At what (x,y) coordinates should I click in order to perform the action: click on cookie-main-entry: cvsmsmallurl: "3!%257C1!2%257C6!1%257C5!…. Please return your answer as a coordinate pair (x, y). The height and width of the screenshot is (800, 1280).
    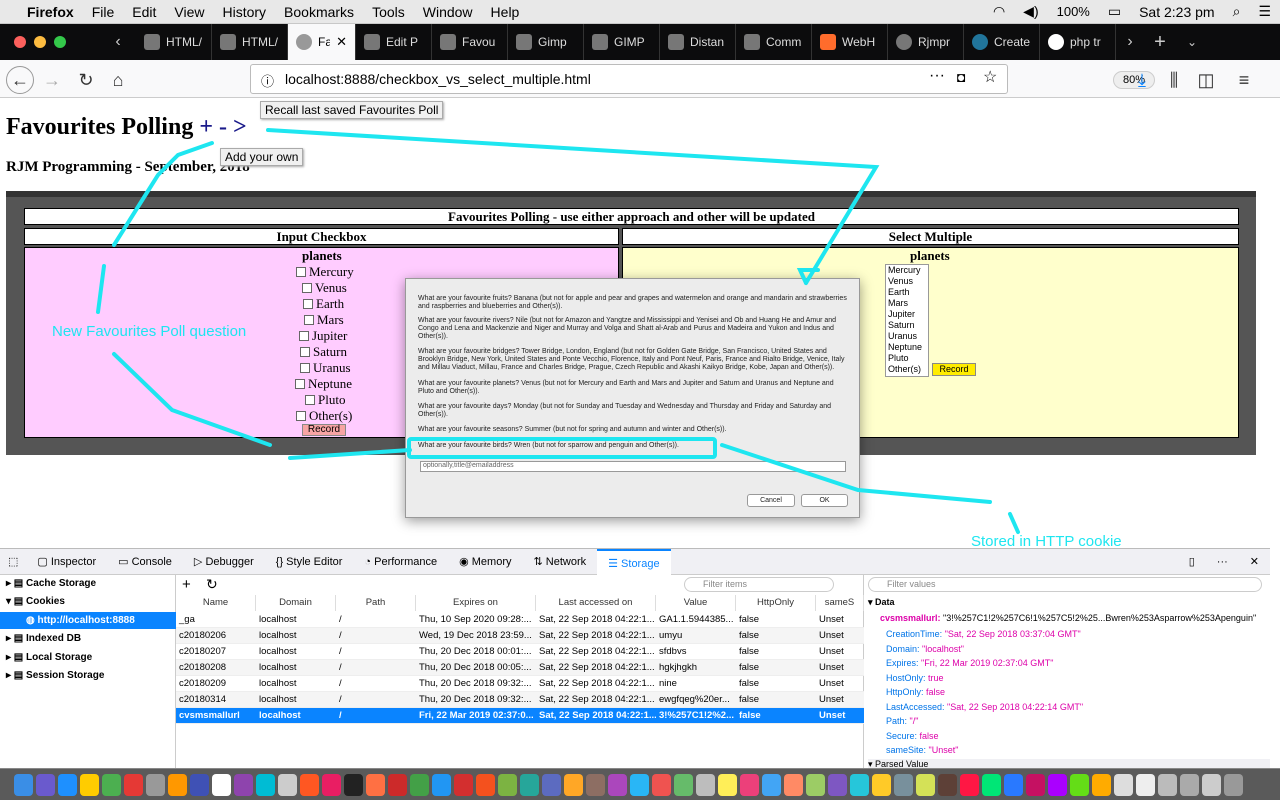
    Looking at the image, I should click on (1068, 618).